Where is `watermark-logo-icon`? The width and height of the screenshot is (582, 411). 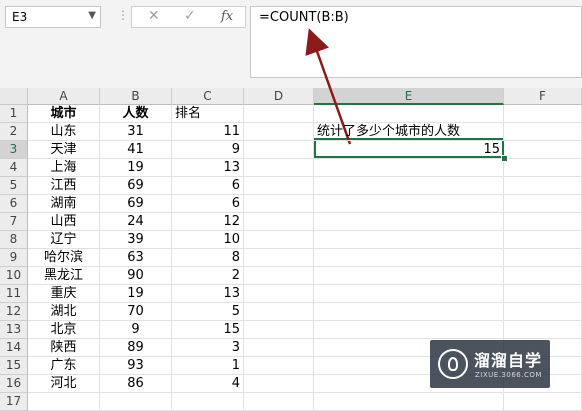 watermark-logo-icon is located at coordinates (453, 364).